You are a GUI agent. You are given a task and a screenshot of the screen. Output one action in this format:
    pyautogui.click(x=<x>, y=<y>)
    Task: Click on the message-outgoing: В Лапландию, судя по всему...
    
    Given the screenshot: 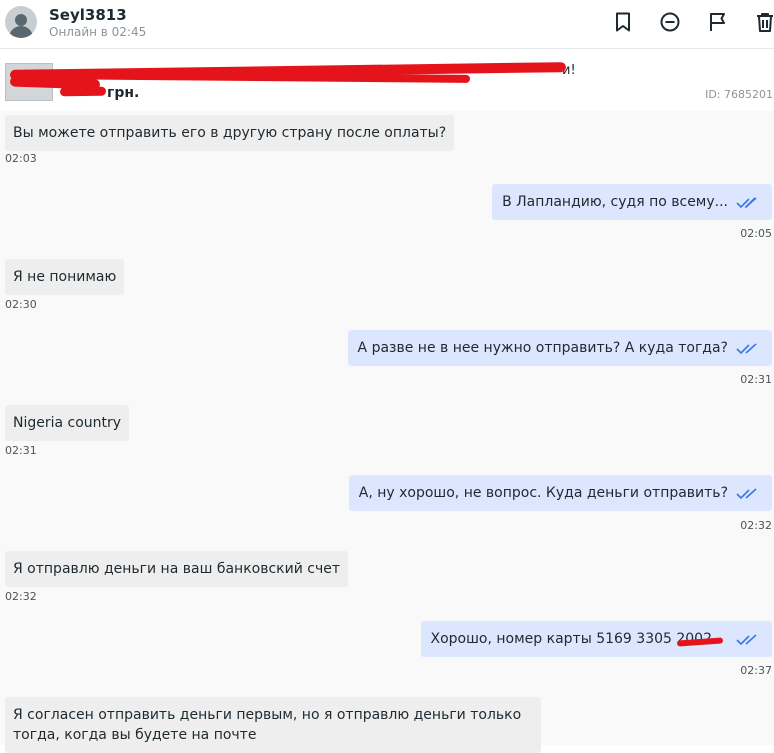 What is the action you would take?
    pyautogui.click(x=632, y=202)
    